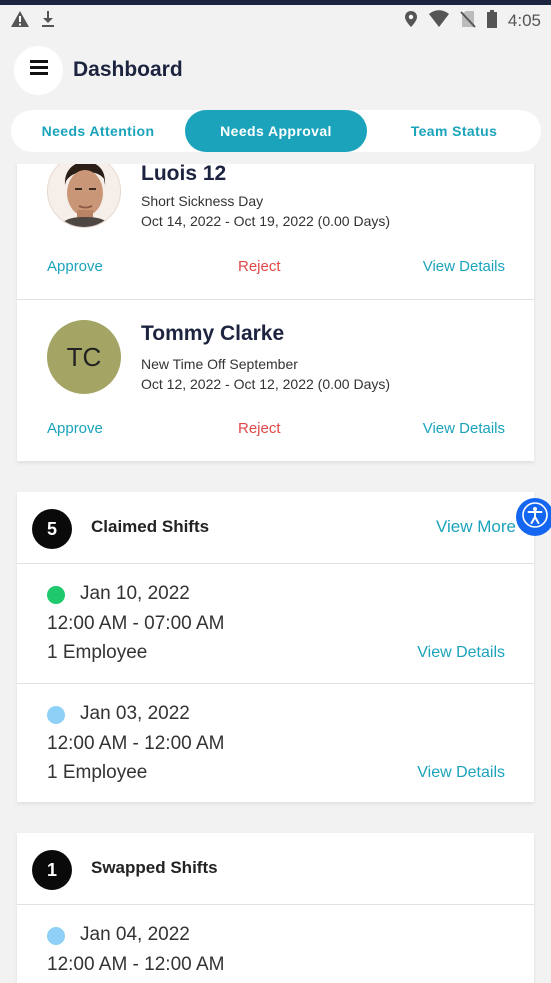 Image resolution: width=551 pixels, height=983 pixels. What do you see at coordinates (184, 174) in the screenshot?
I see `employee-name: Luois 12` at bounding box center [184, 174].